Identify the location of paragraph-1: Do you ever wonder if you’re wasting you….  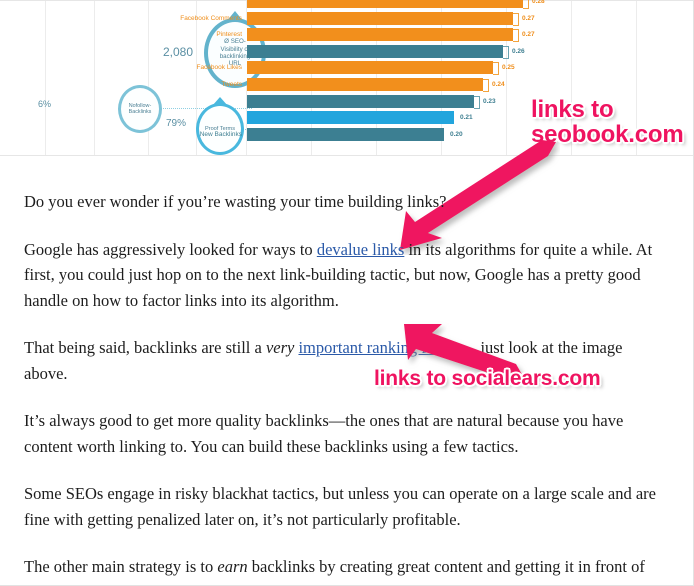
(346, 202).